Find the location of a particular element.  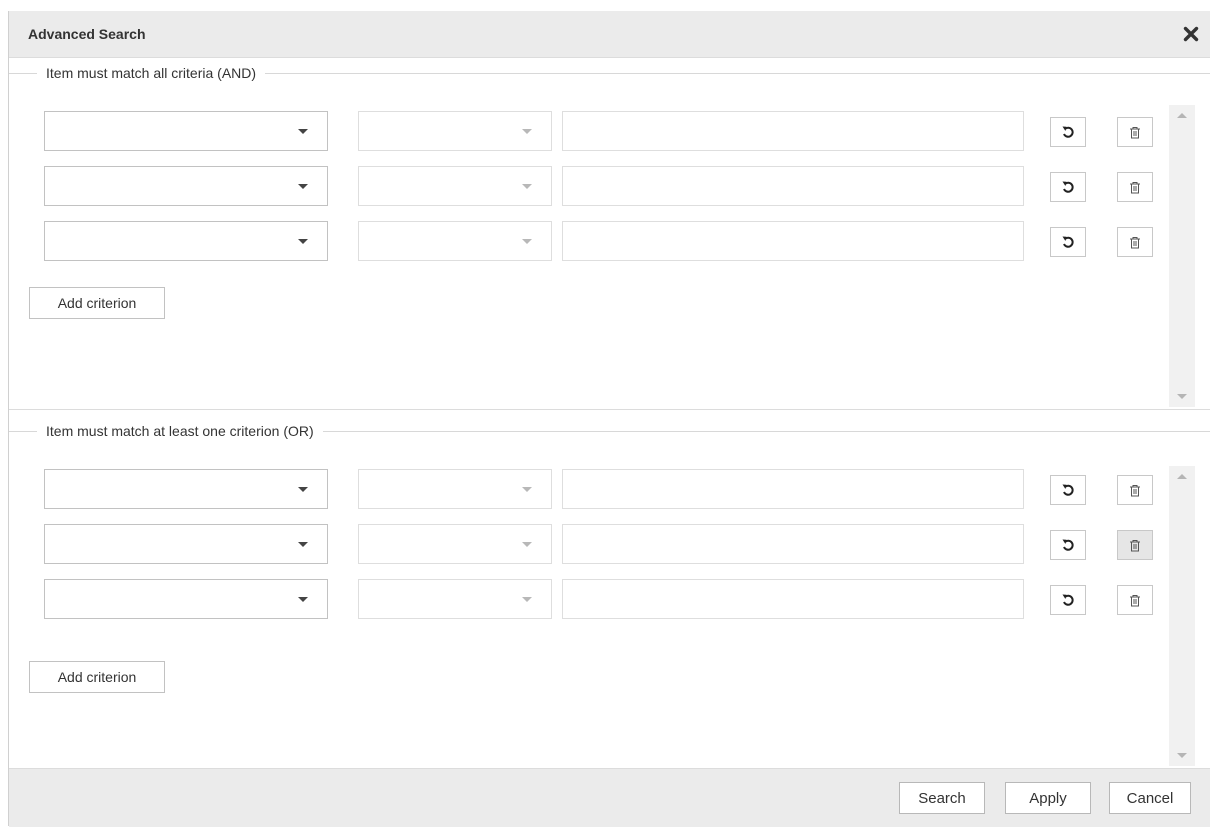

and-section-legend: Item must match all criteria (AND) is located at coordinates (151, 73).